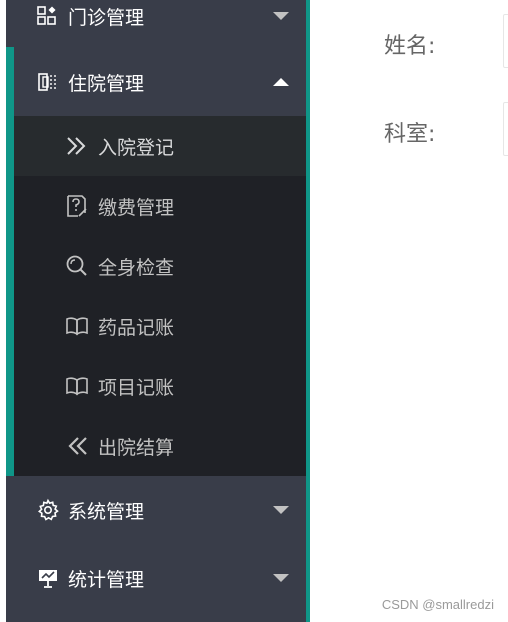 Image resolution: width=508 pixels, height=622 pixels. Describe the element at coordinates (77, 146) in the screenshot. I see `double-chevron-right-icon` at that location.